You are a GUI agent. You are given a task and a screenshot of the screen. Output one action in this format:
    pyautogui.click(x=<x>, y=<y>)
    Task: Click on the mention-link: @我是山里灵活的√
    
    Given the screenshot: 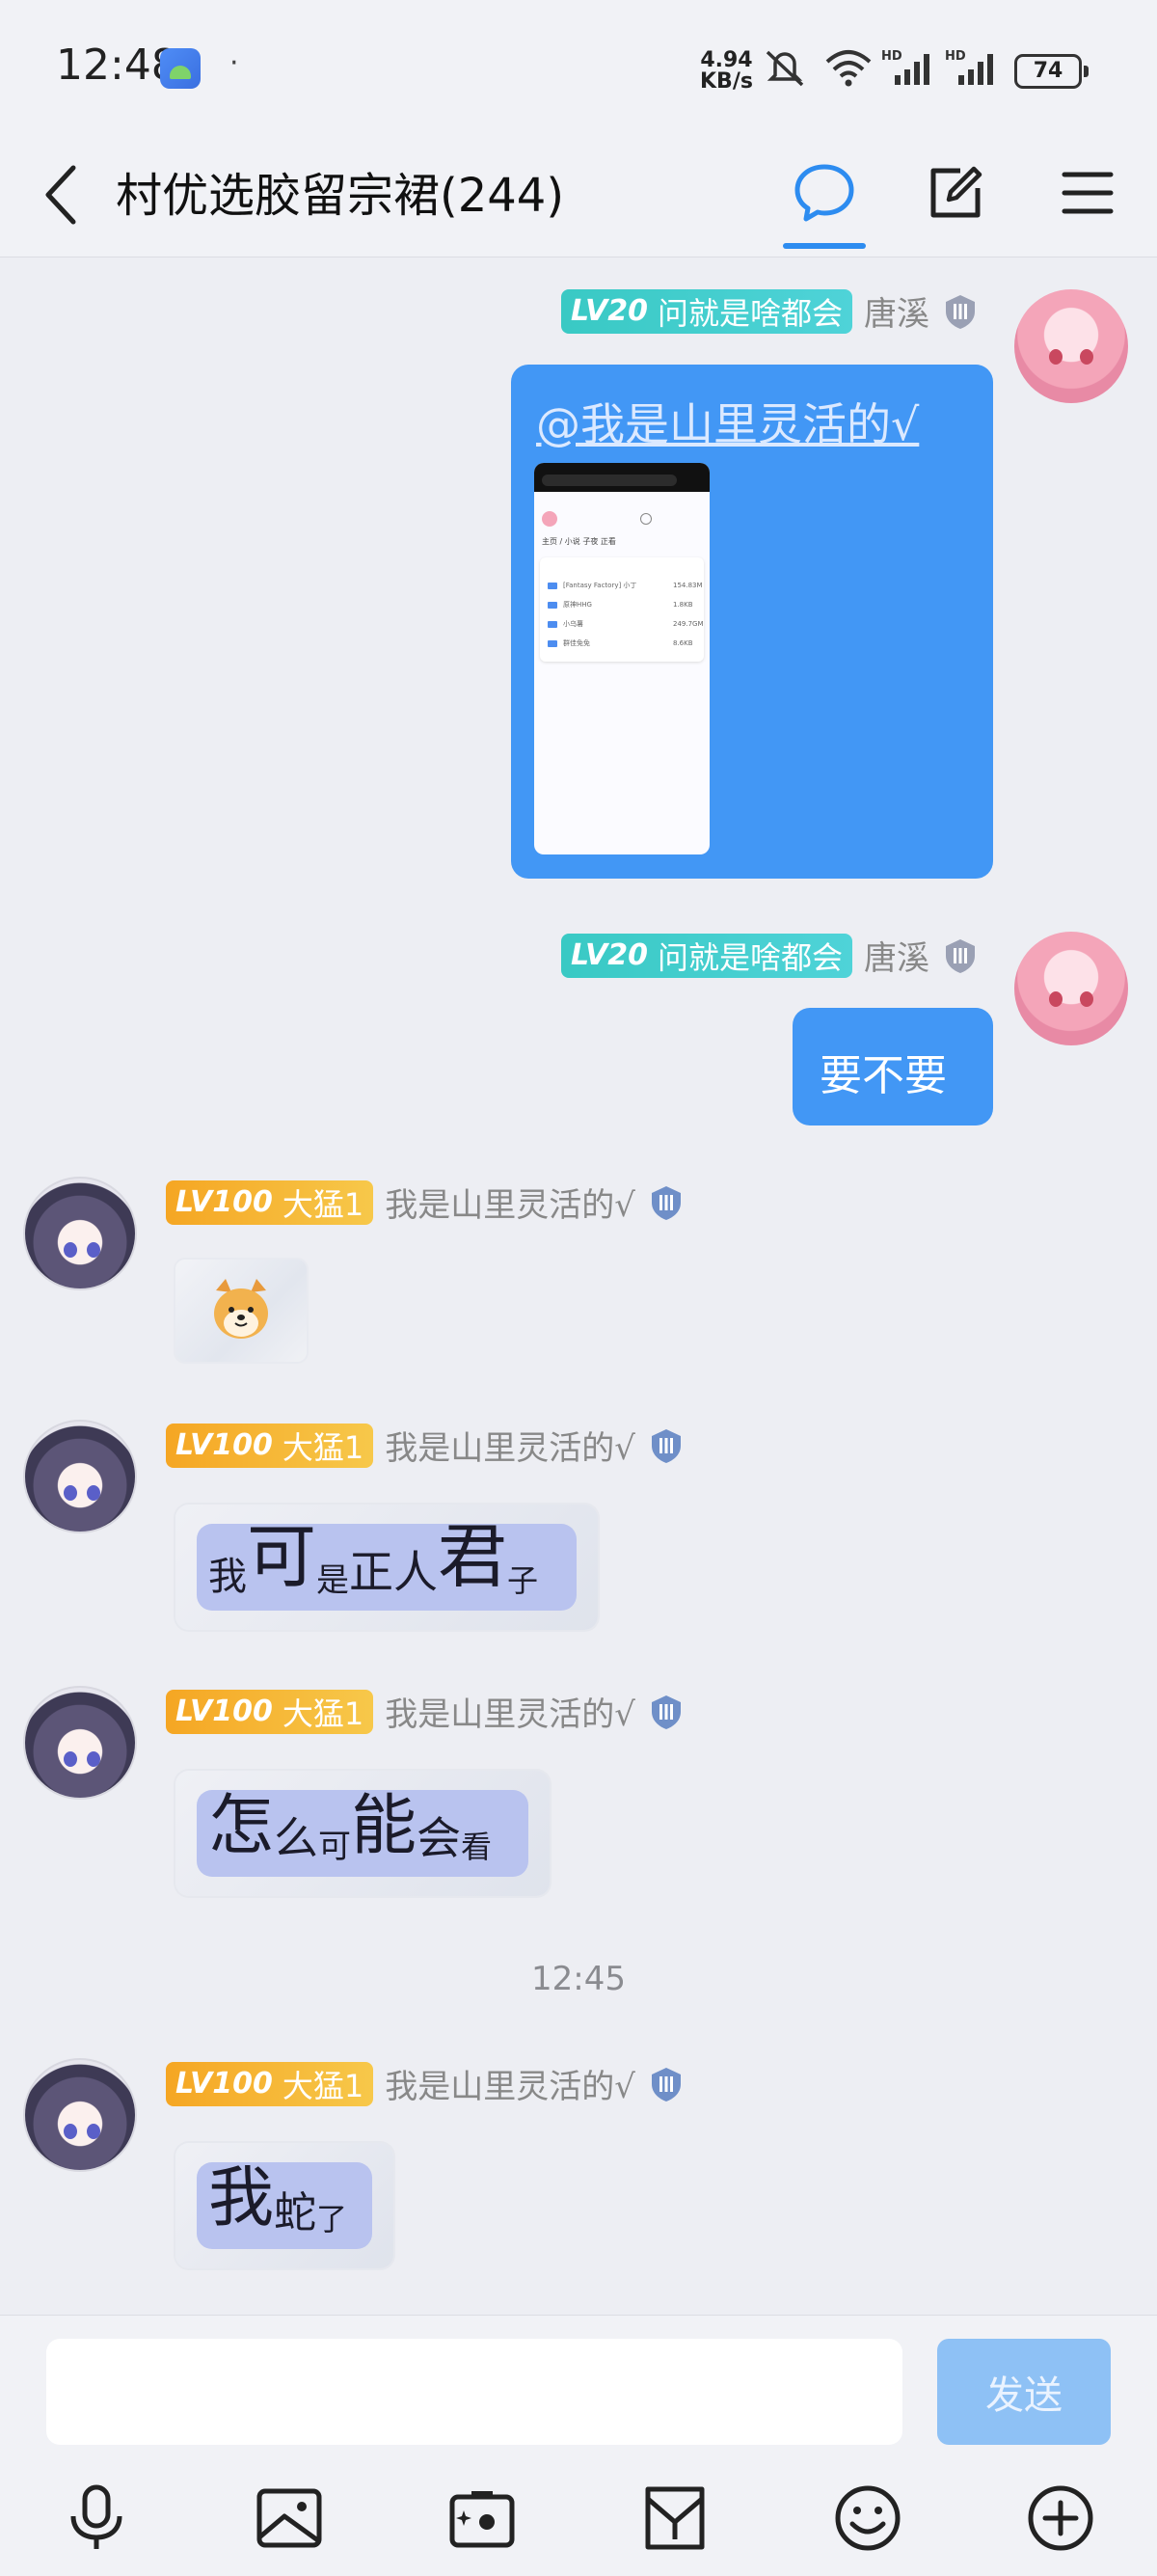 What is the action you would take?
    pyautogui.click(x=727, y=421)
    